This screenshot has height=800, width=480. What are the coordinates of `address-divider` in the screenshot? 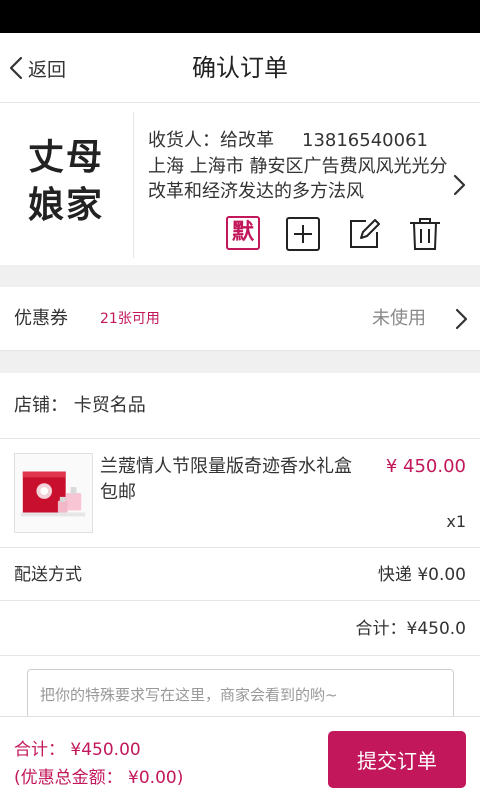 It's located at (133, 185).